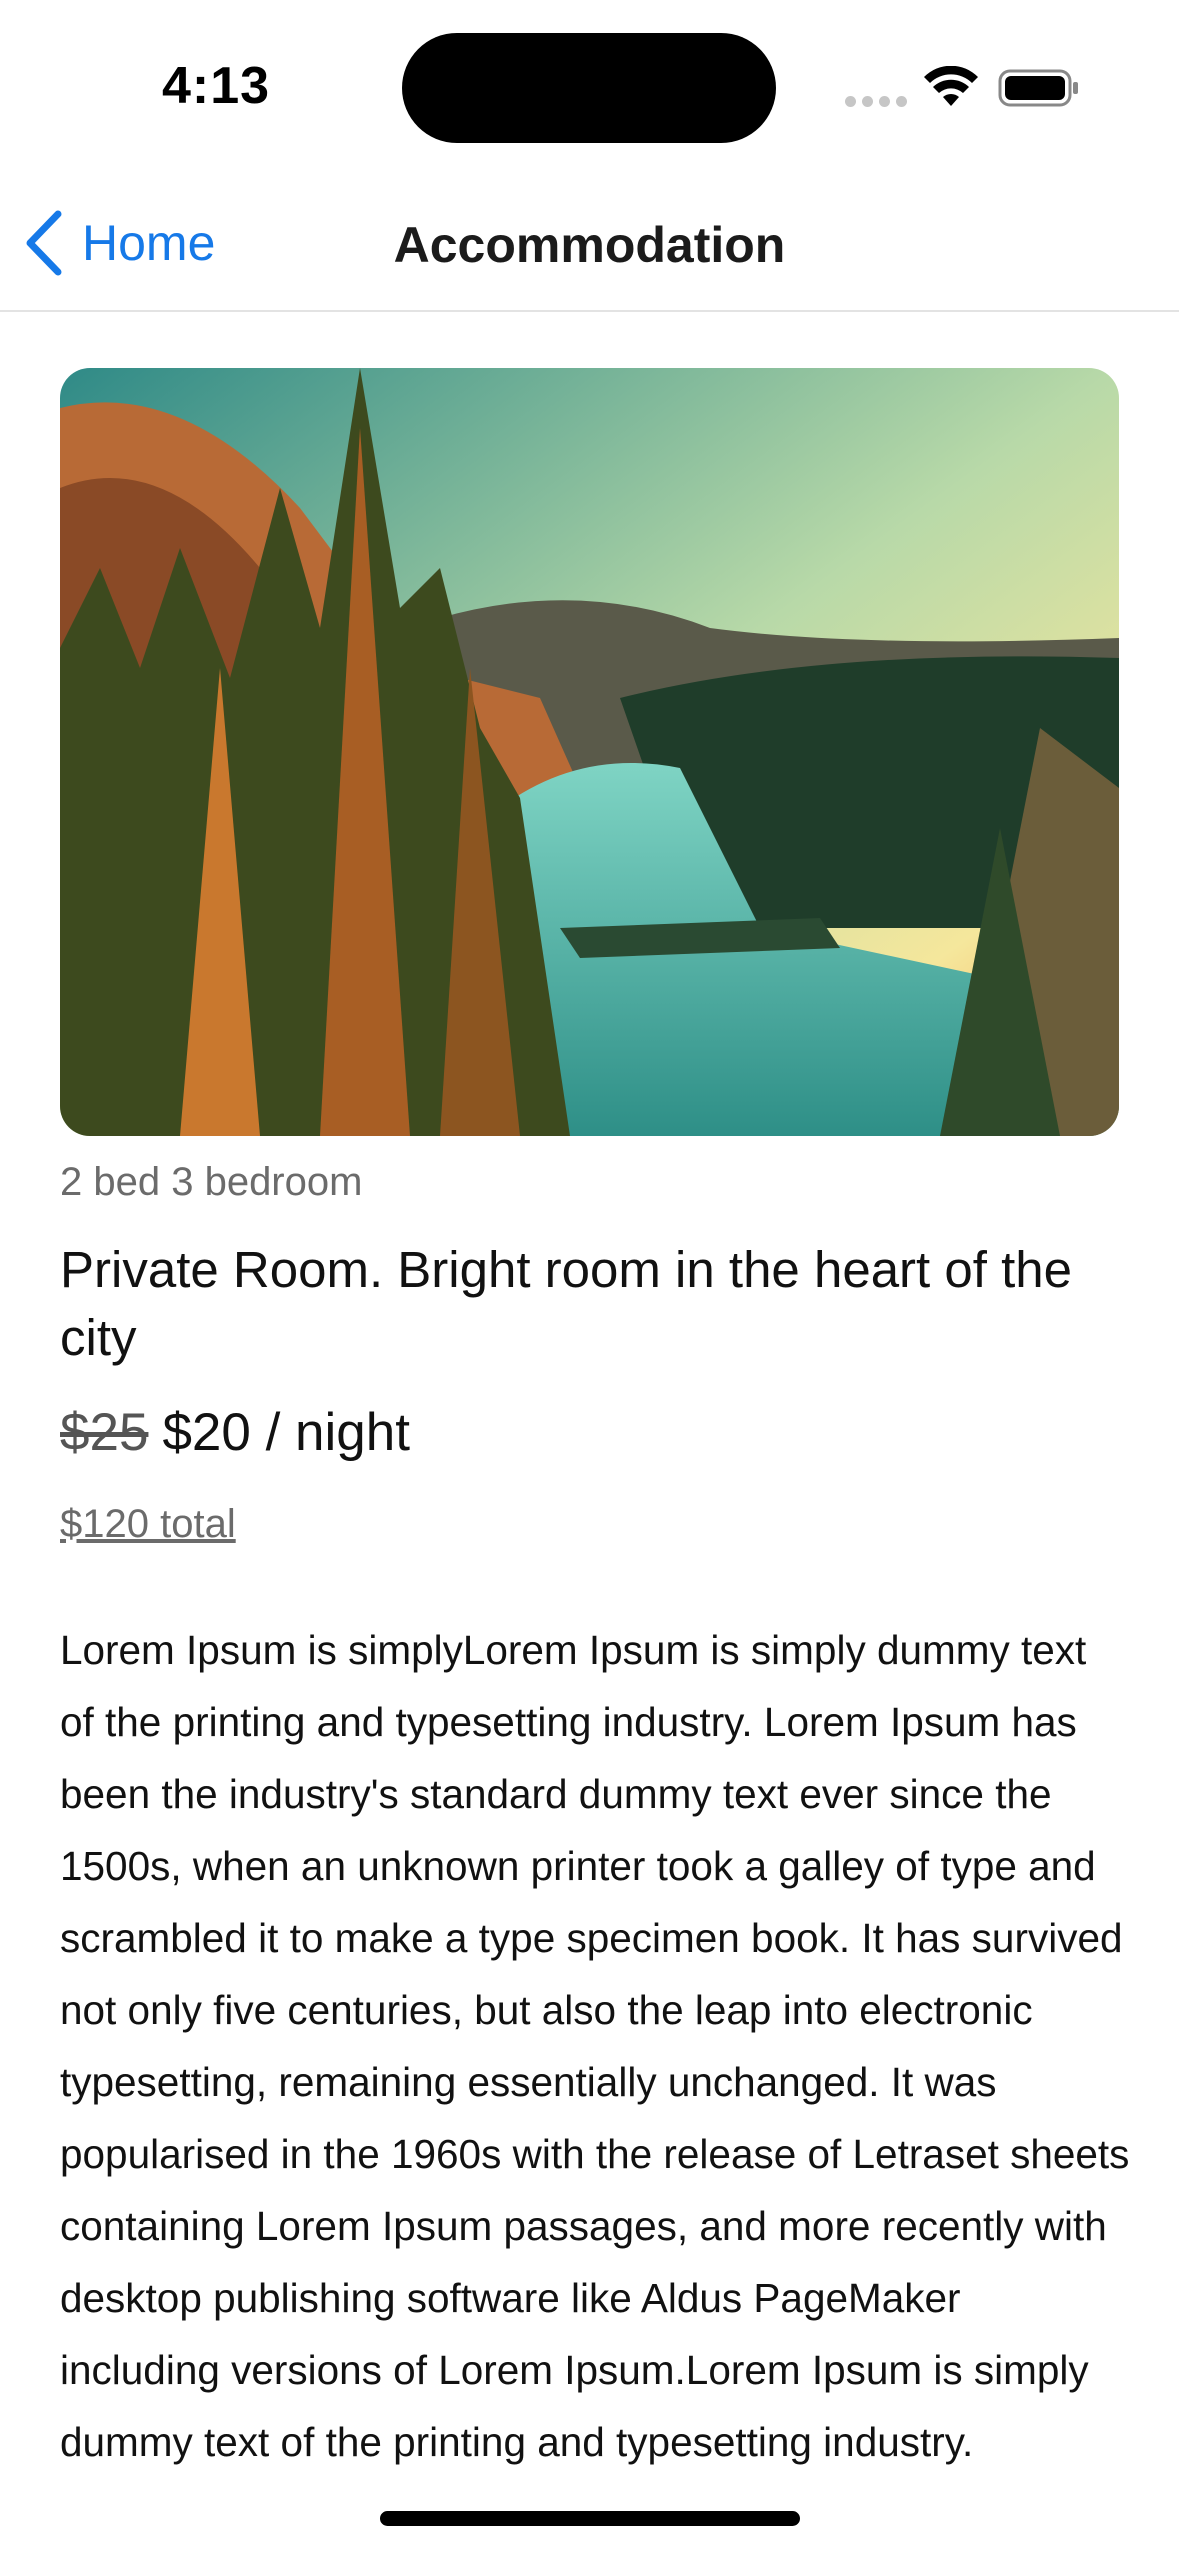 The height and width of the screenshot is (2556, 1179). What do you see at coordinates (211, 1182) in the screenshot?
I see `listing-beds: 2 bed 3 bedroom` at bounding box center [211, 1182].